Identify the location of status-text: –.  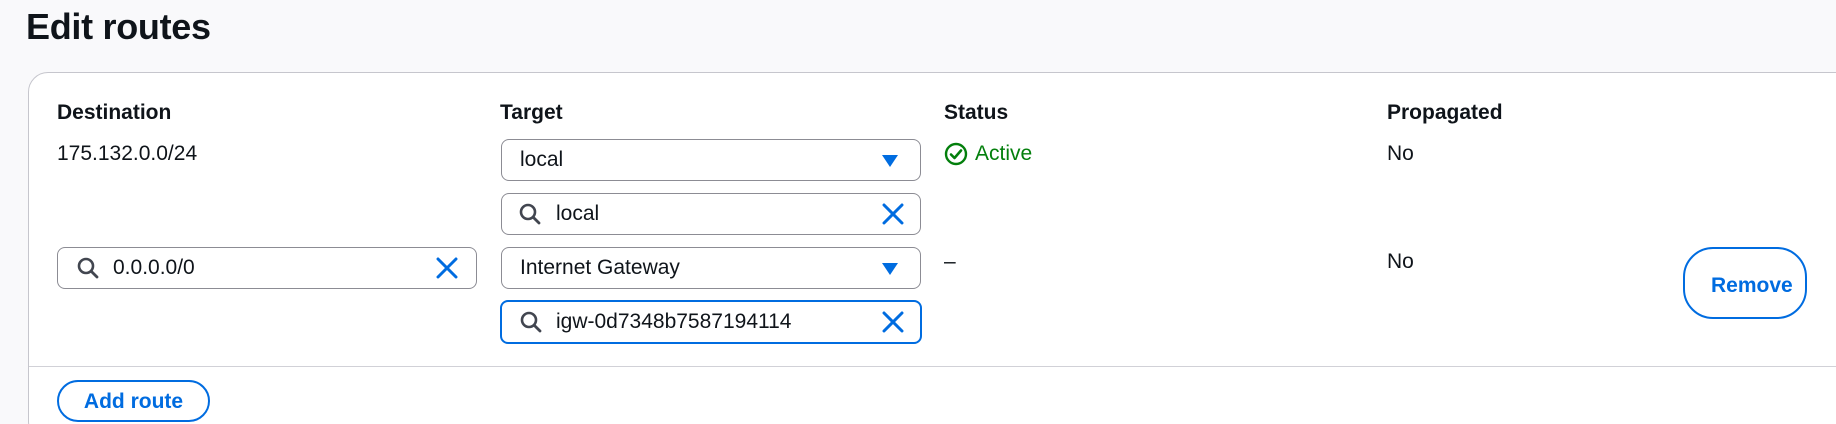
(950, 261).